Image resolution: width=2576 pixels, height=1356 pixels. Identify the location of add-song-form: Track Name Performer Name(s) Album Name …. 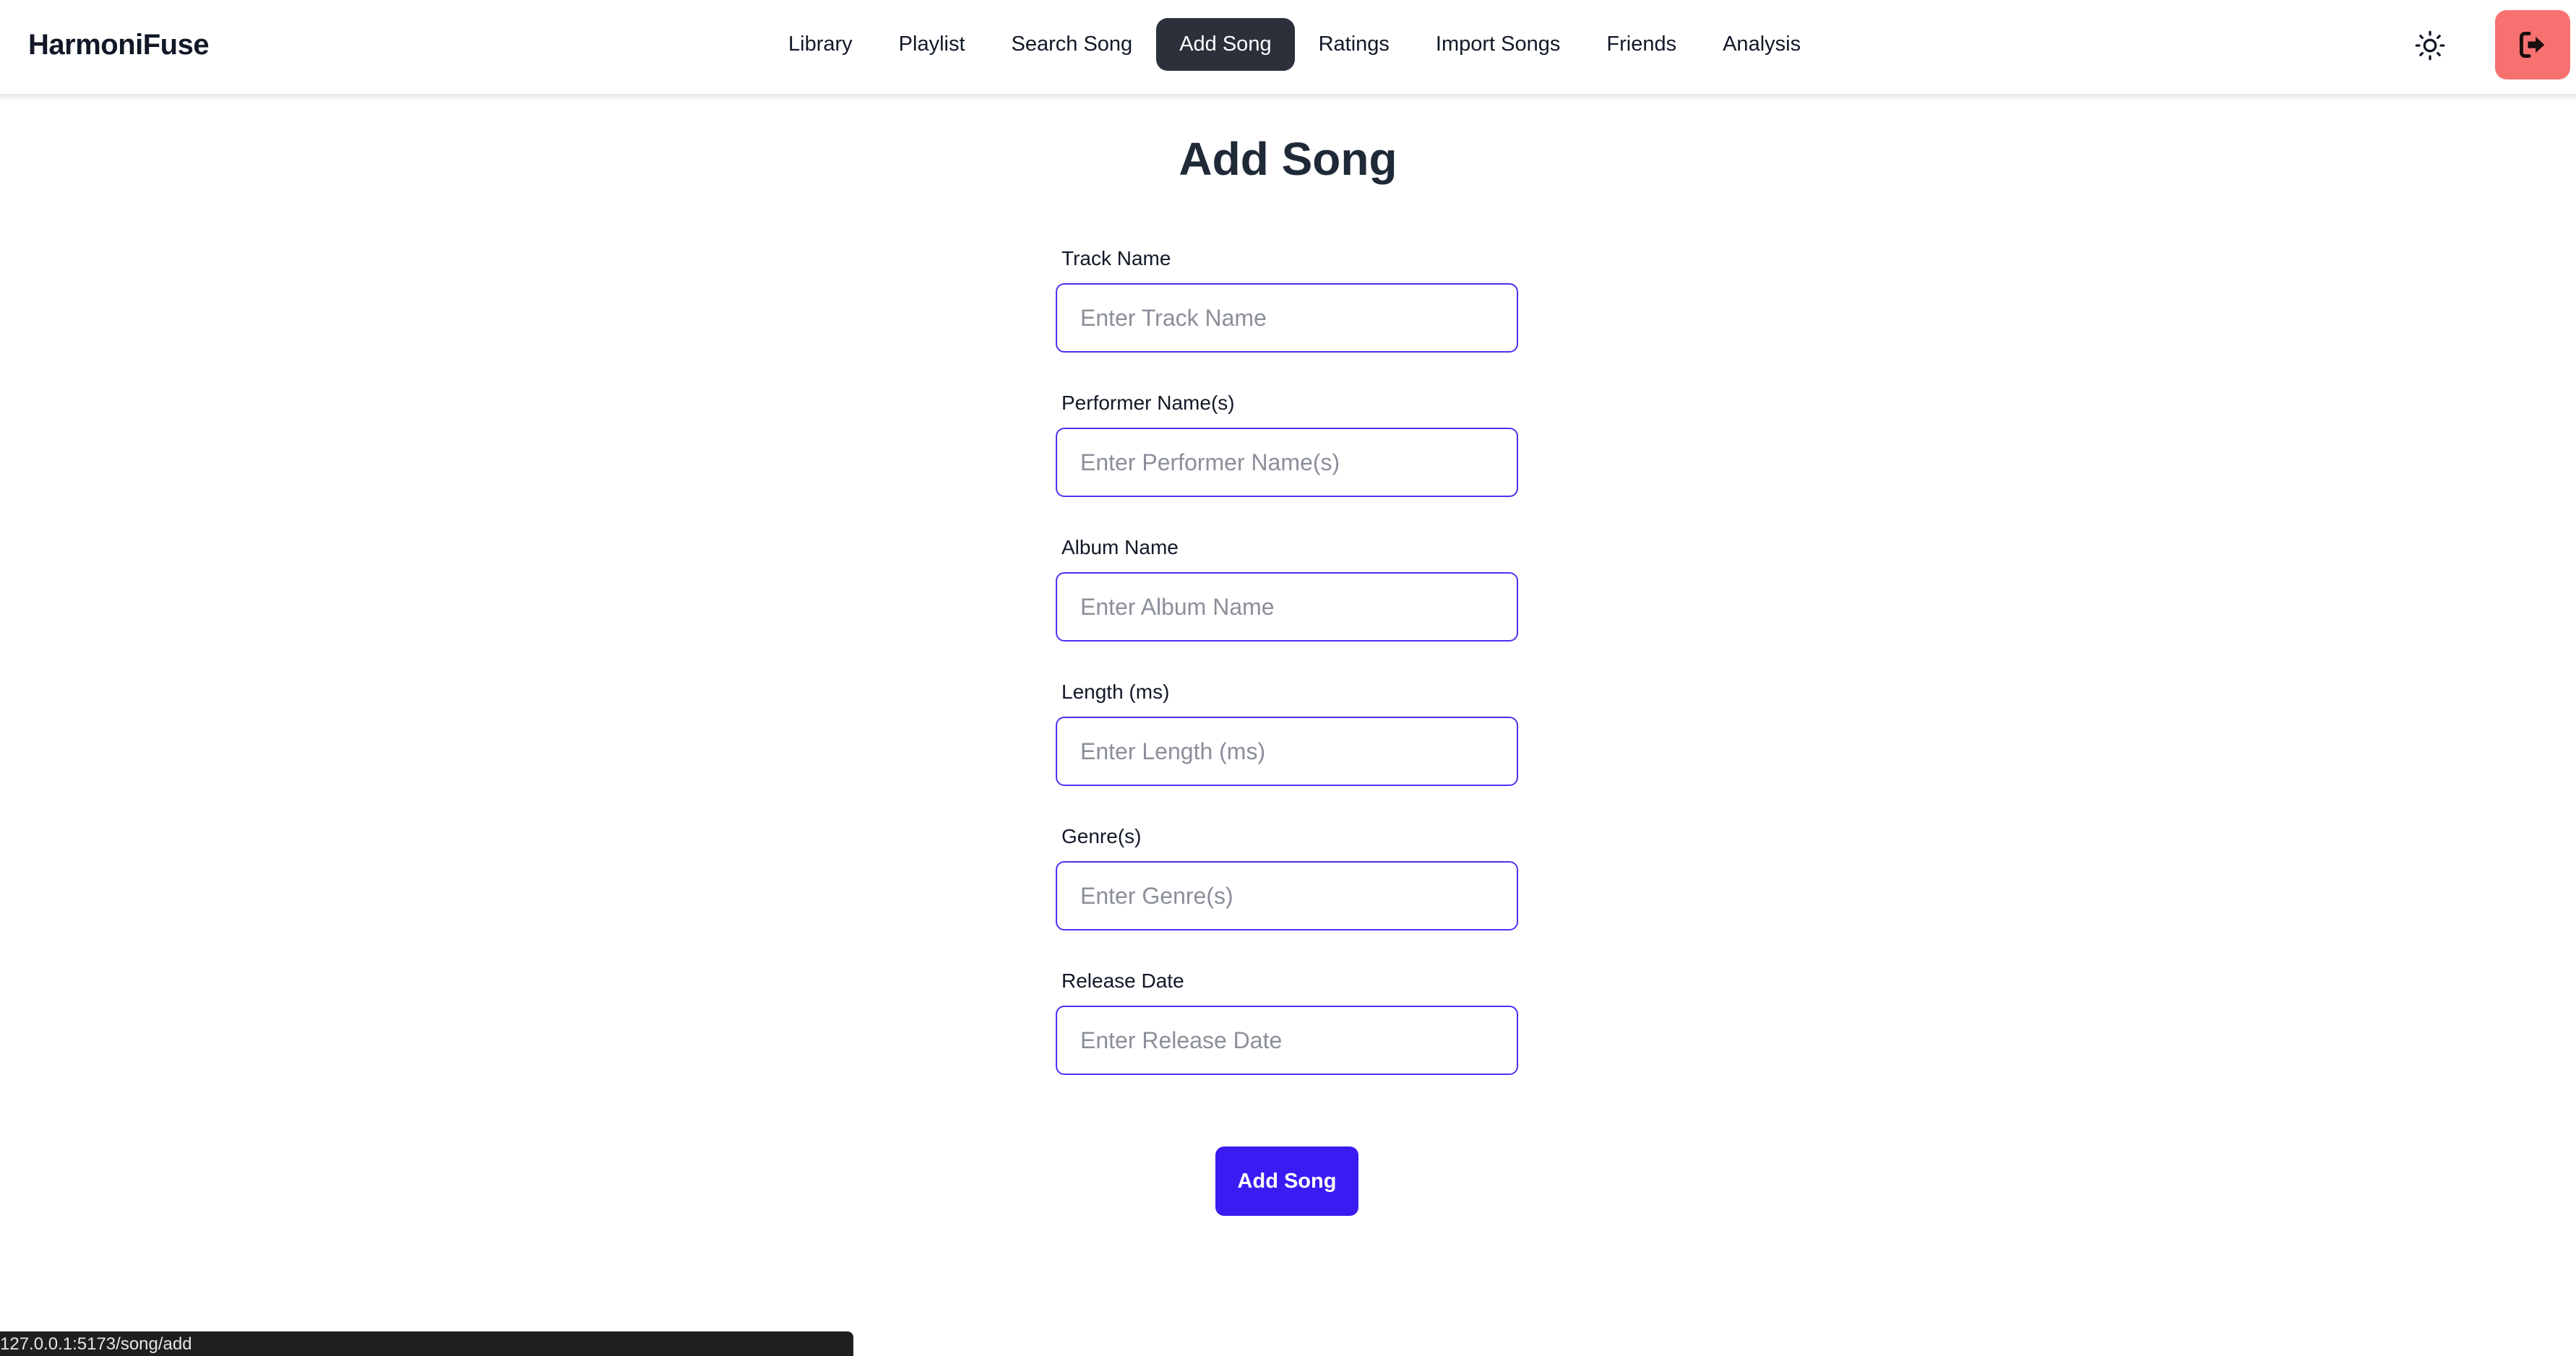
(1287, 676).